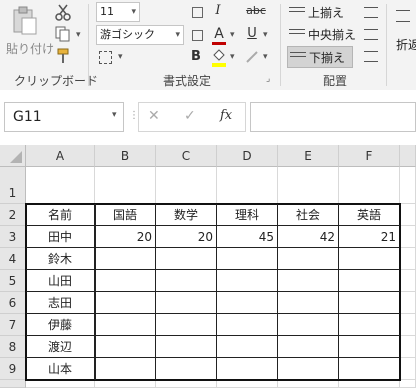 The height and width of the screenshot is (388, 416). What do you see at coordinates (125, 215) in the screenshot?
I see `cell-b2: 国語` at bounding box center [125, 215].